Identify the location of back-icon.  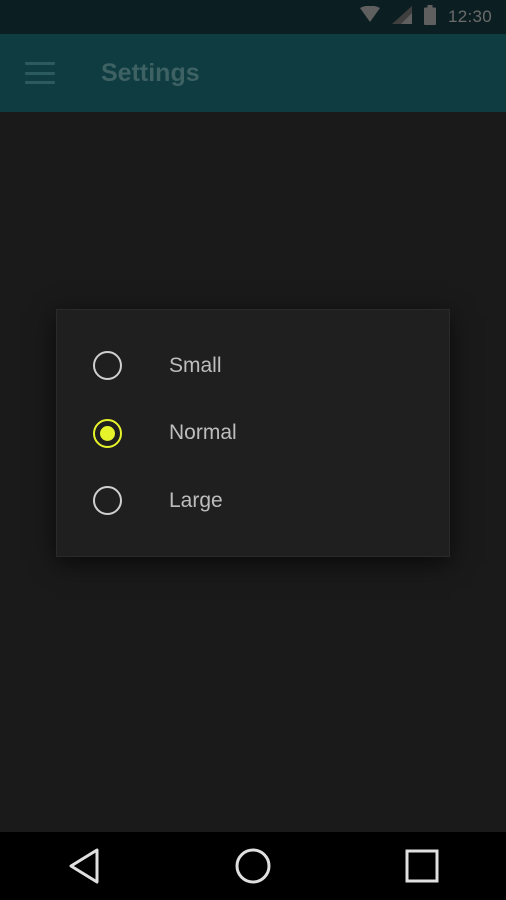
(84, 866).